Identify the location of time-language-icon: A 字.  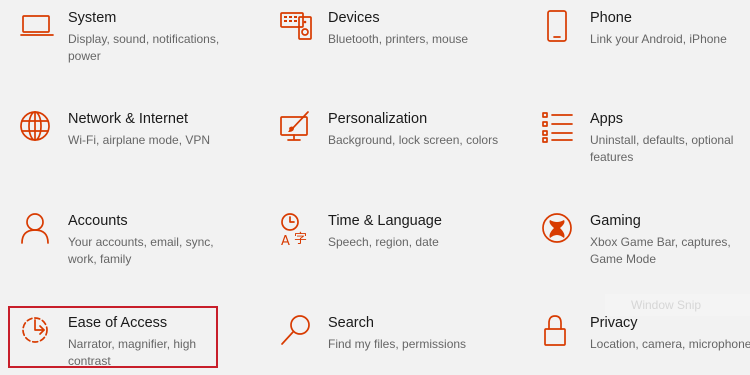
(297, 231).